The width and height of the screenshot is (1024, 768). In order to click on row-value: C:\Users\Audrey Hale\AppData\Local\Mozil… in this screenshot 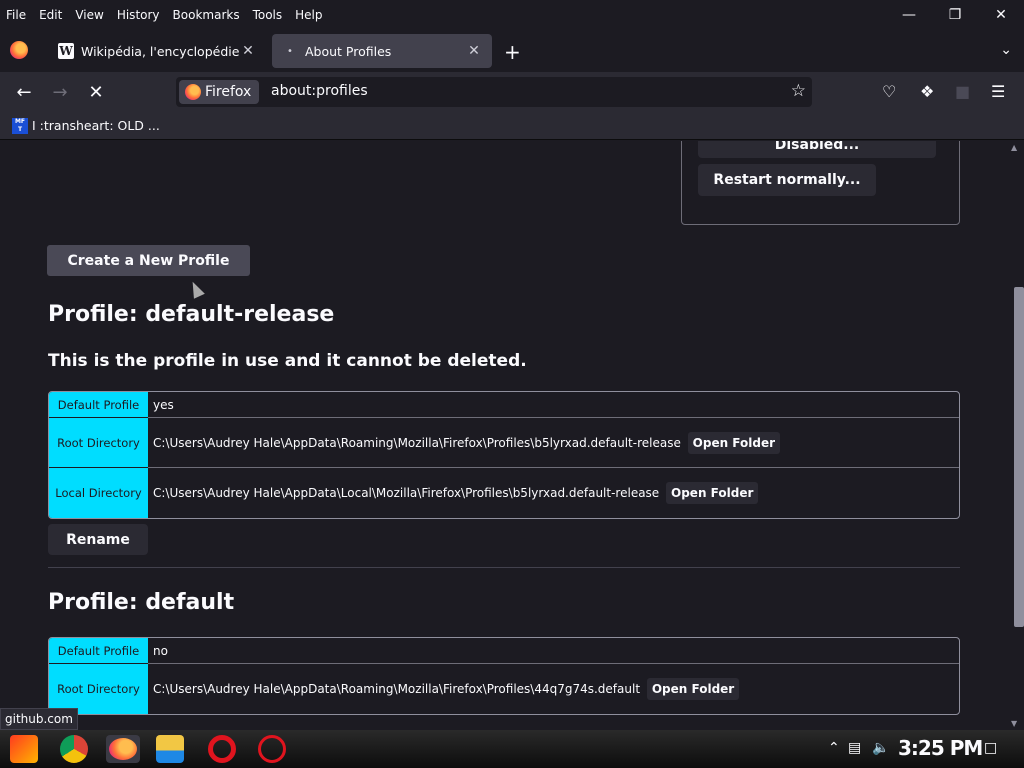, I will do `click(553, 493)`.